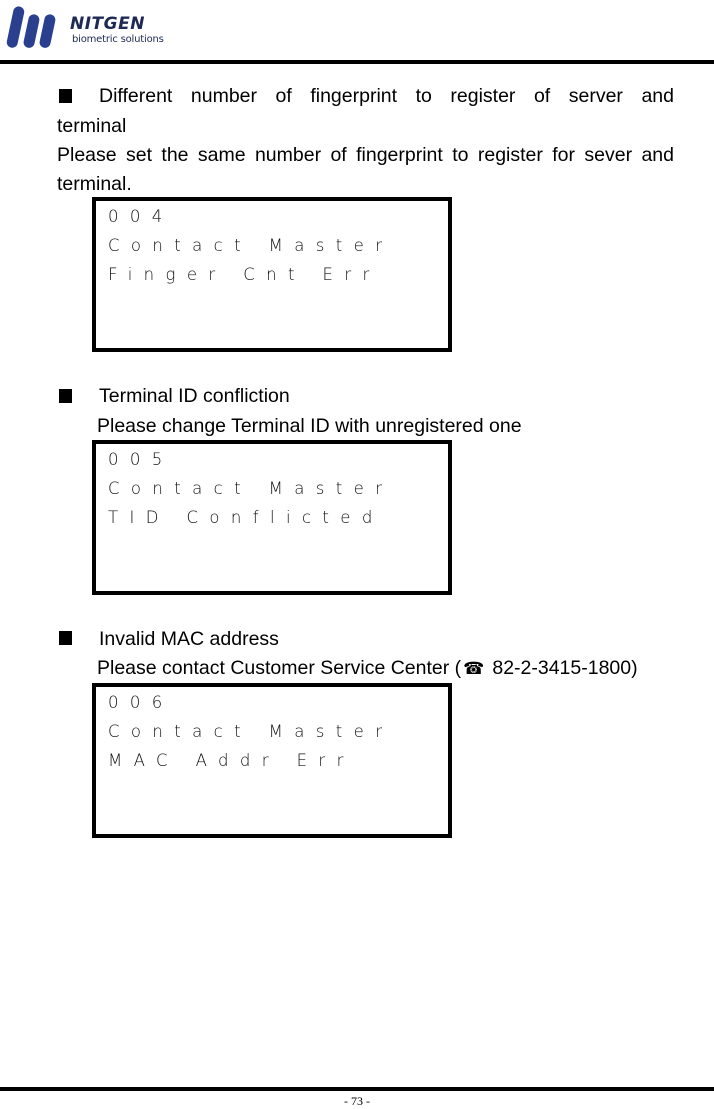  Describe the element at coordinates (92, 126) in the screenshot. I see `section-1-title-line2: terminal` at that location.